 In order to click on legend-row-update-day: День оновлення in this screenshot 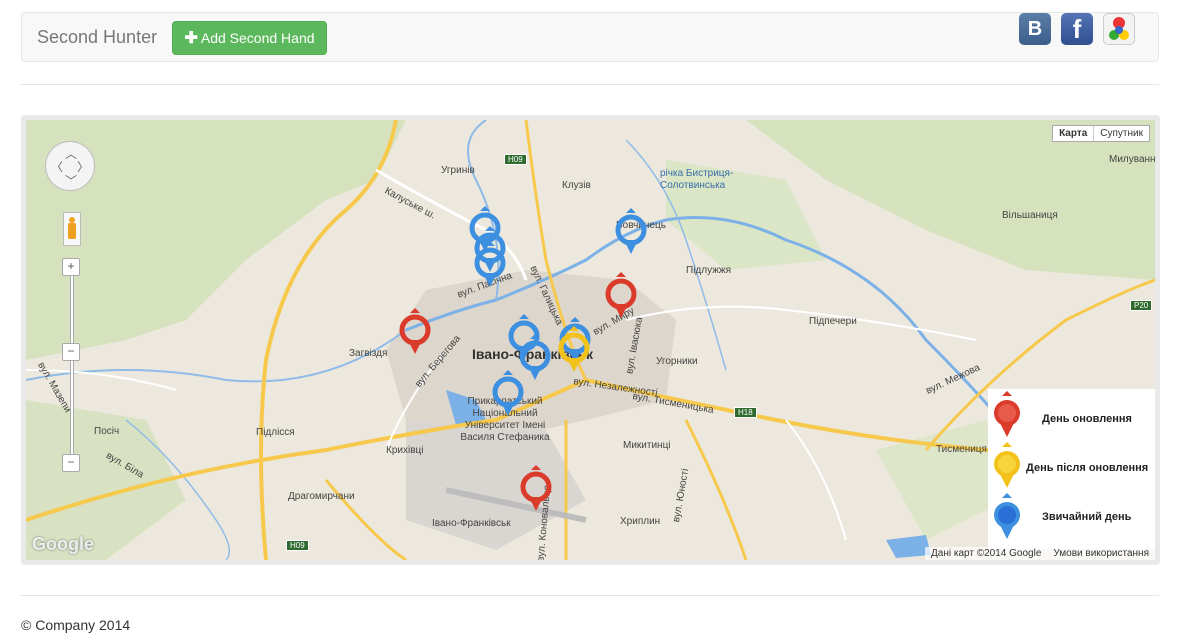, I will do `click(1071, 417)`.